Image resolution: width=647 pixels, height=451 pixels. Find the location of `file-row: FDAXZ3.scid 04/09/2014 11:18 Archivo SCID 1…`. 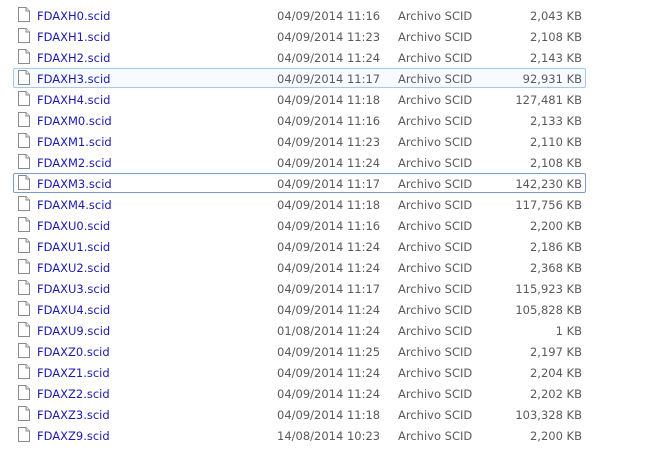

file-row: FDAXZ3.scid 04/09/2014 11:18 Archivo SCID 1… is located at coordinates (299, 414).